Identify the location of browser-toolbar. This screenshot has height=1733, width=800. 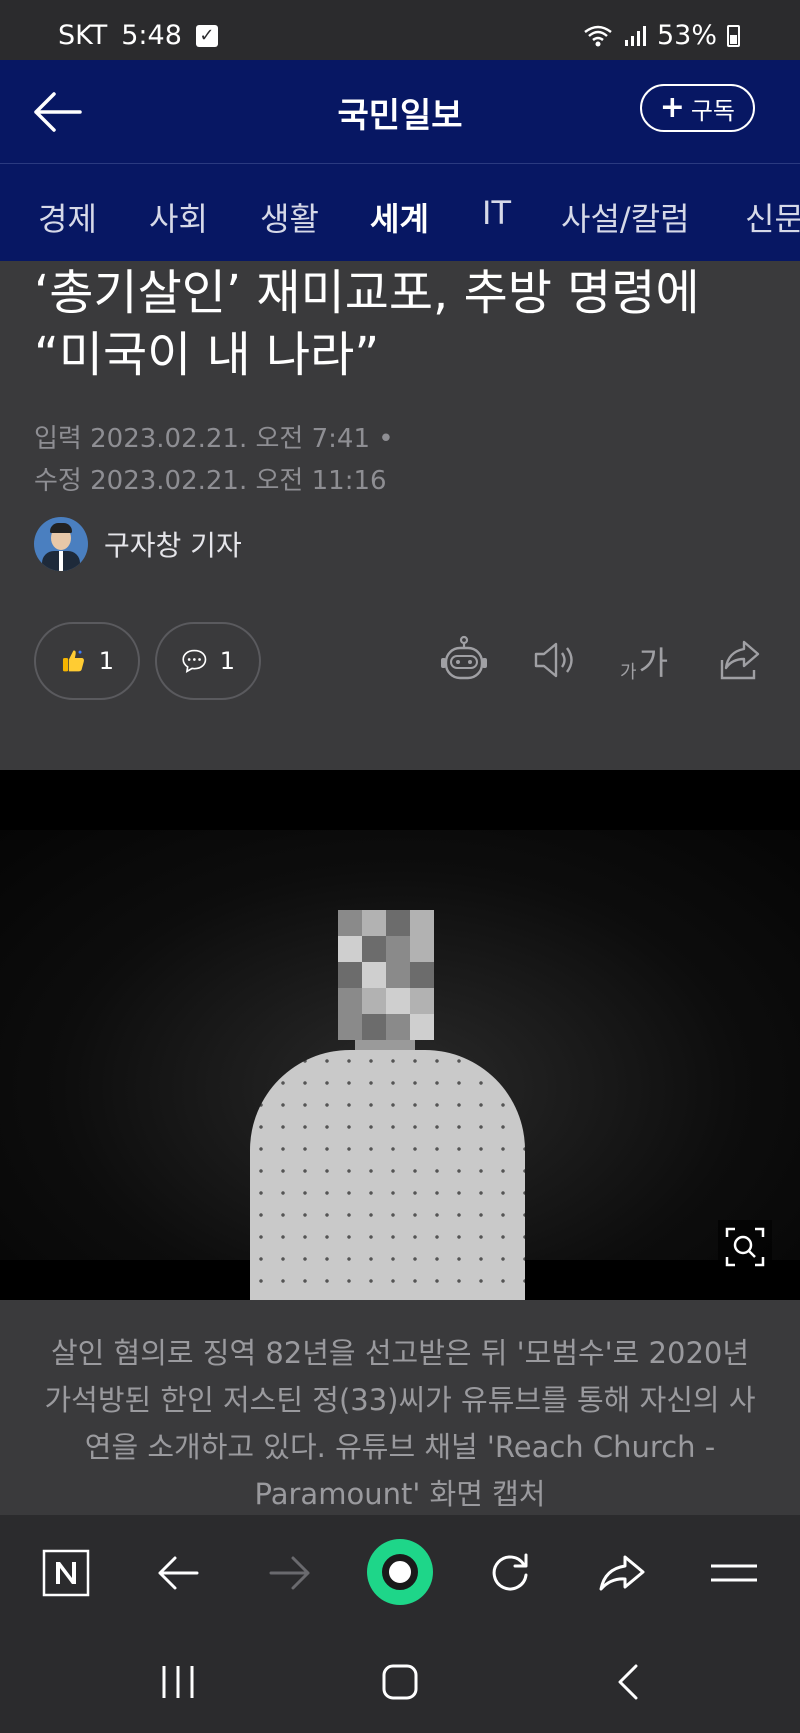
(400, 1572).